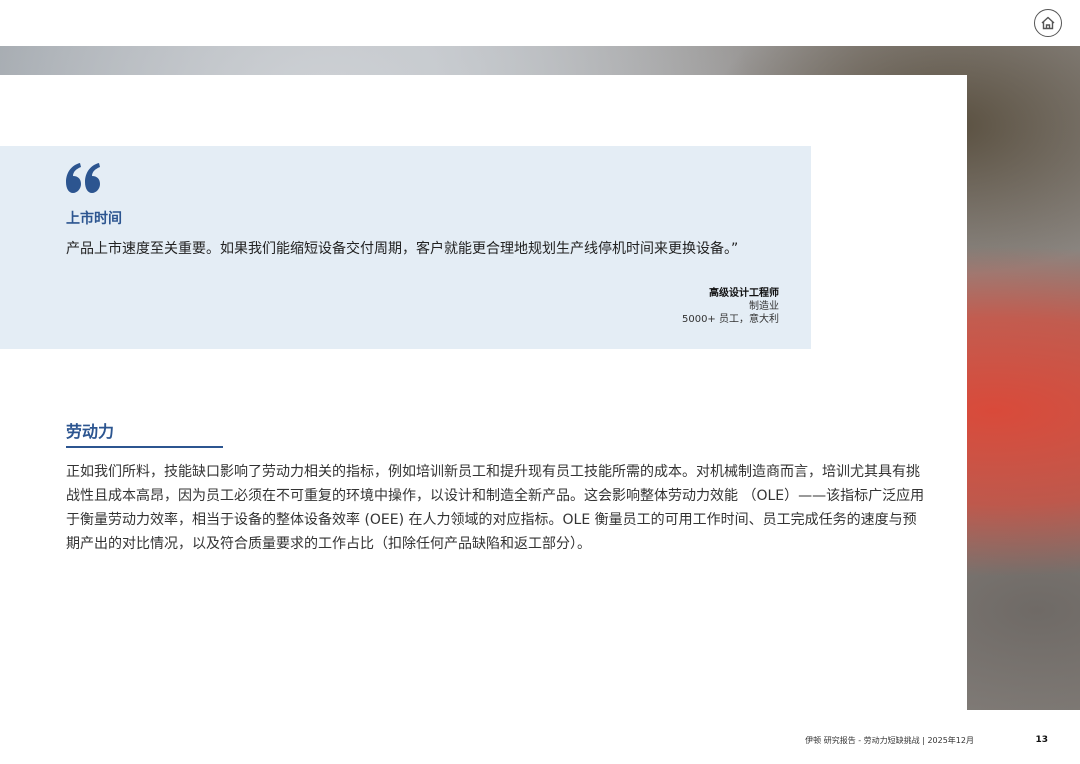 This screenshot has width=1080, height=764. What do you see at coordinates (540, 23) in the screenshot?
I see `top-bar` at bounding box center [540, 23].